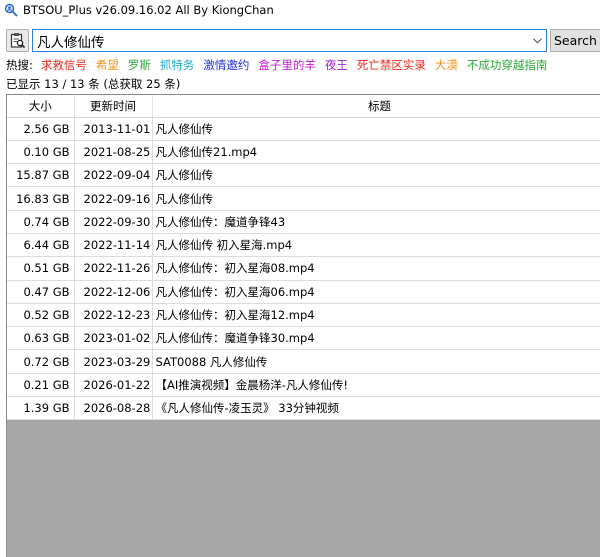  Describe the element at coordinates (139, 65) in the screenshot. I see `hot-search-item: 罗斯` at that location.